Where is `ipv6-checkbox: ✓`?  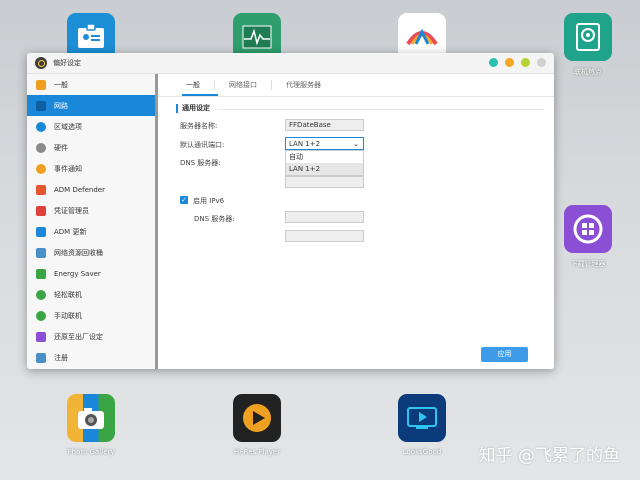
ipv6-checkbox: ✓ is located at coordinates (184, 200).